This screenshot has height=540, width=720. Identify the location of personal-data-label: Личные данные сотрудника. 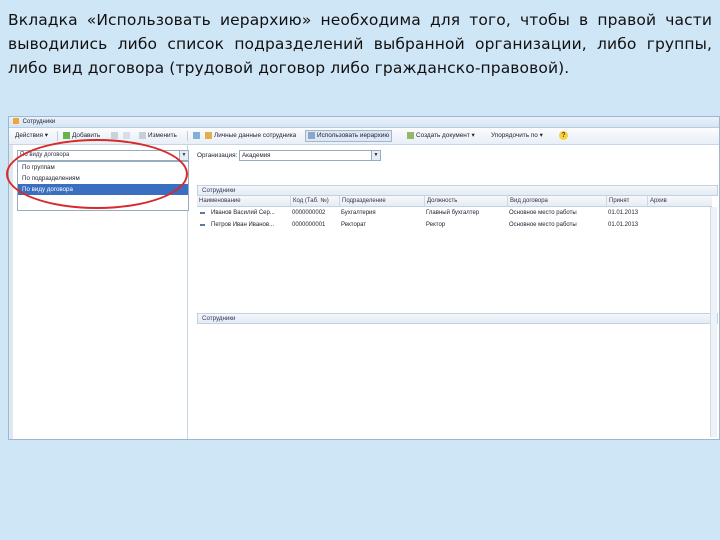
(255, 135).